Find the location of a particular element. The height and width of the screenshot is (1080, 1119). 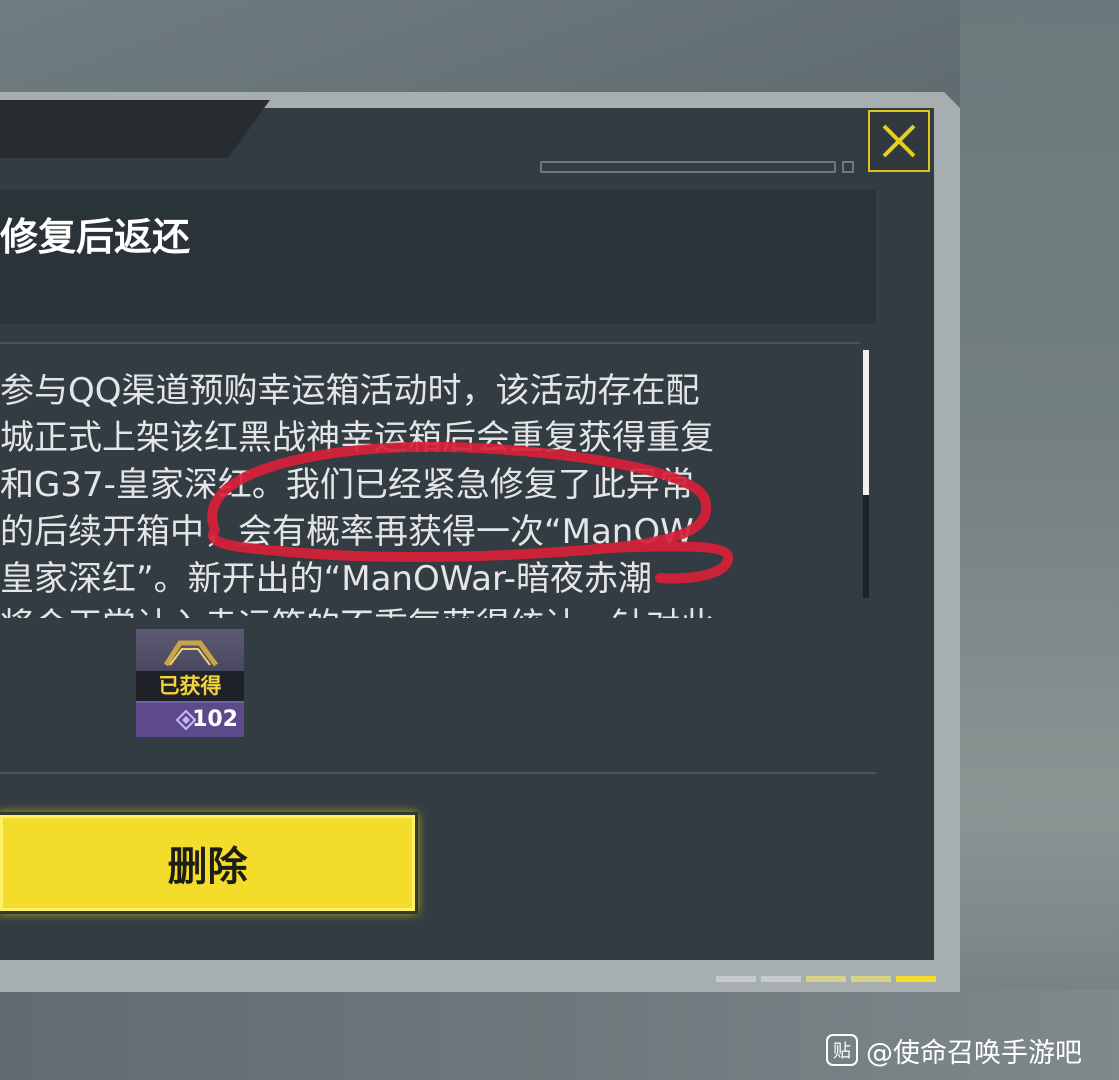

watermark: 贴 @使命召唤手游吧 is located at coordinates (954, 1050).